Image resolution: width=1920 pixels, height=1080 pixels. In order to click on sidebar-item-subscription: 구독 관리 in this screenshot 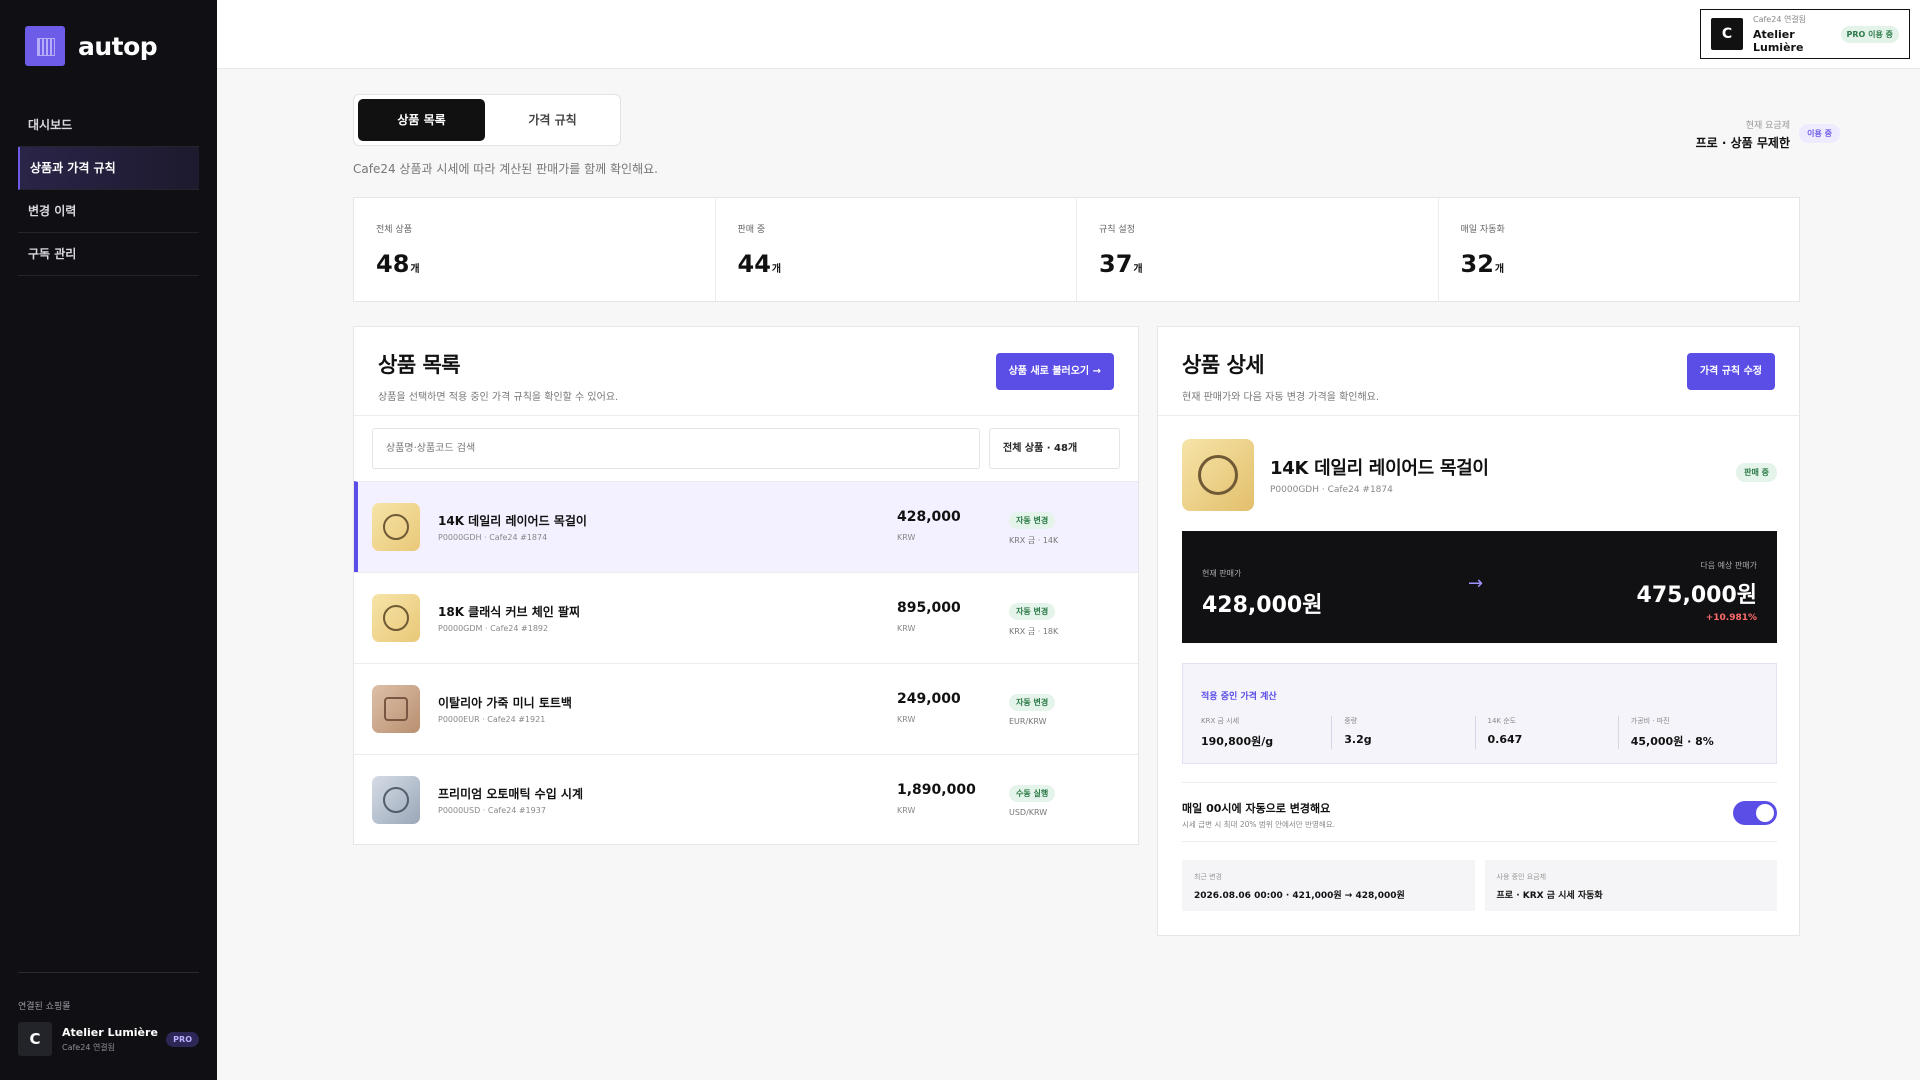, I will do `click(108, 254)`.